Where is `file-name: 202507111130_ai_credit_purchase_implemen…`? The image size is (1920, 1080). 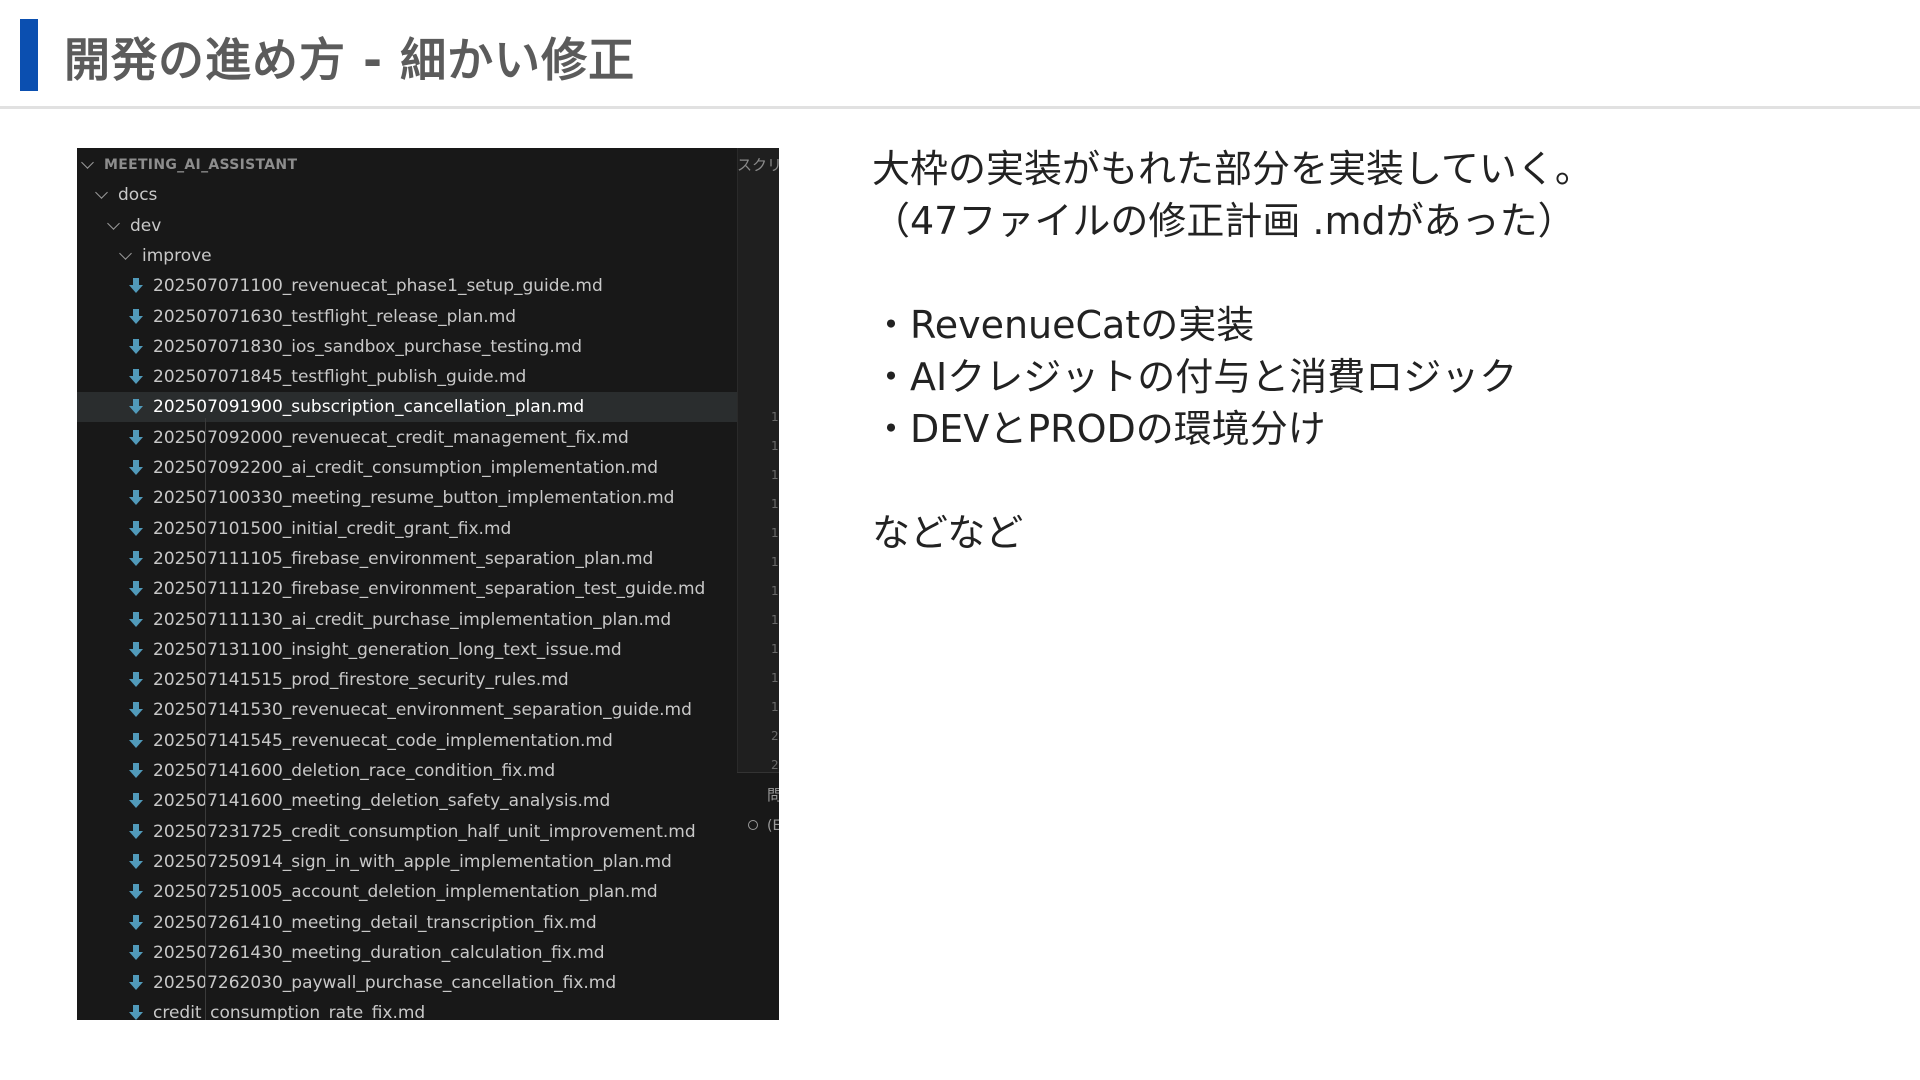
file-name: 202507111130_ai_credit_purchase_implemen… is located at coordinates (412, 619).